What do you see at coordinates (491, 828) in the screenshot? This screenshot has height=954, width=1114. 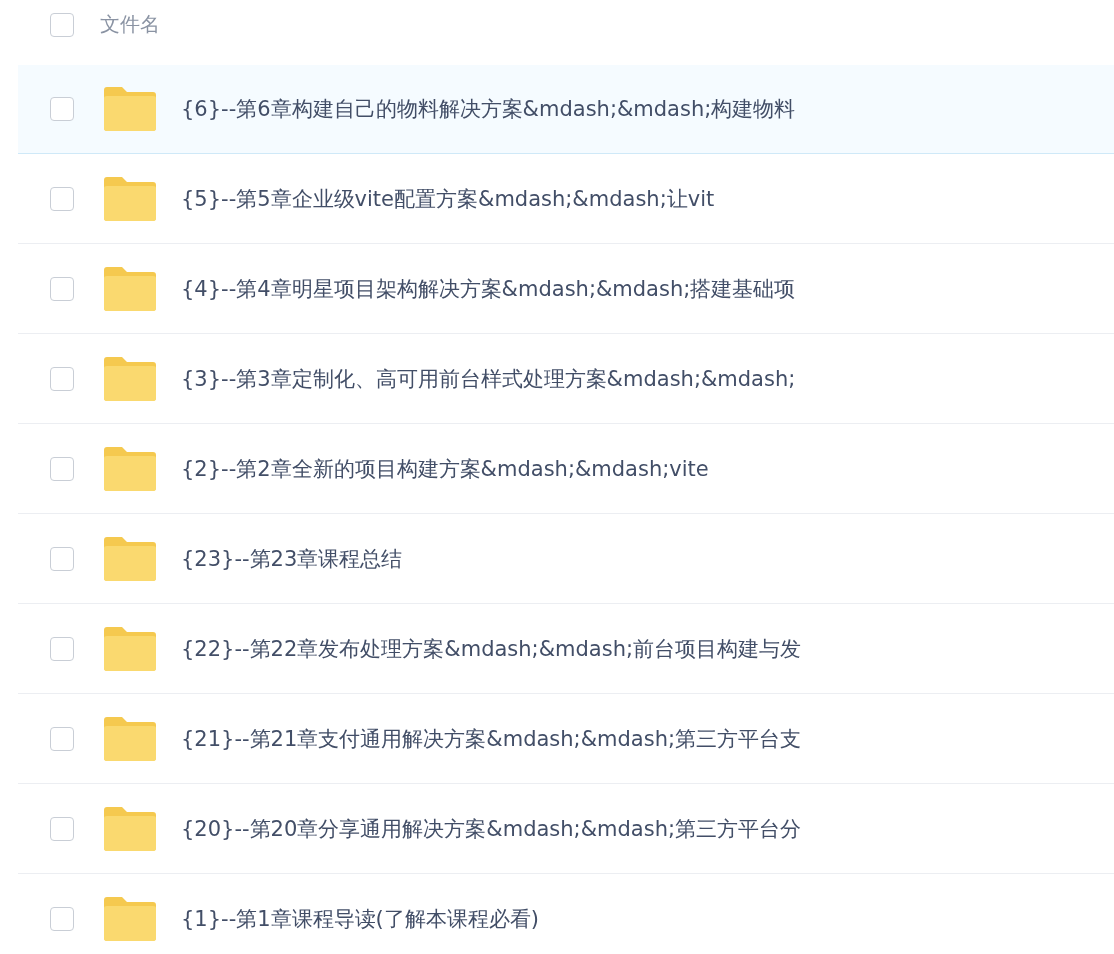 I see `folder-name: {20}--第20章分享通用解决方案&mdash;&mdash;第三方平台分` at bounding box center [491, 828].